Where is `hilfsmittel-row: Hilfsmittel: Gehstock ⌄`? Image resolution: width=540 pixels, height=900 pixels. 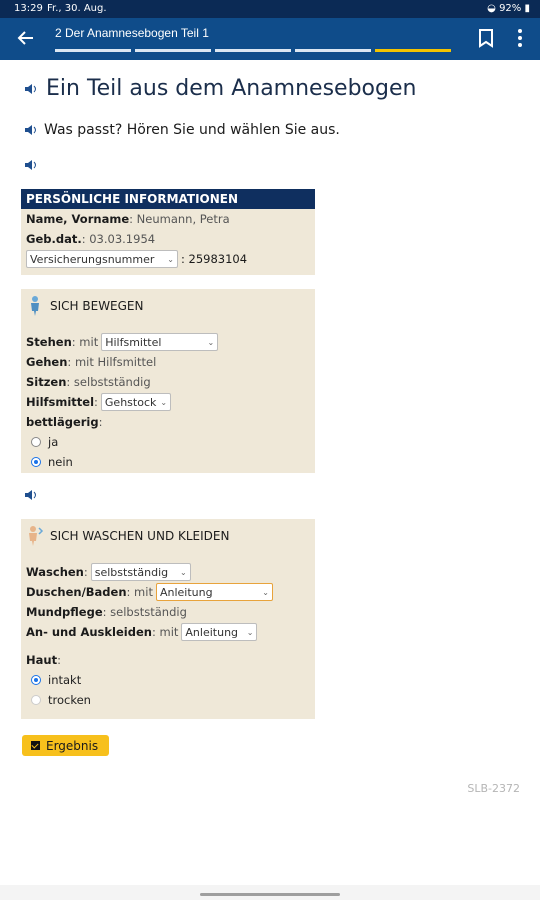 hilfsmittel-row: Hilfsmittel: Gehstock ⌄ is located at coordinates (168, 402).